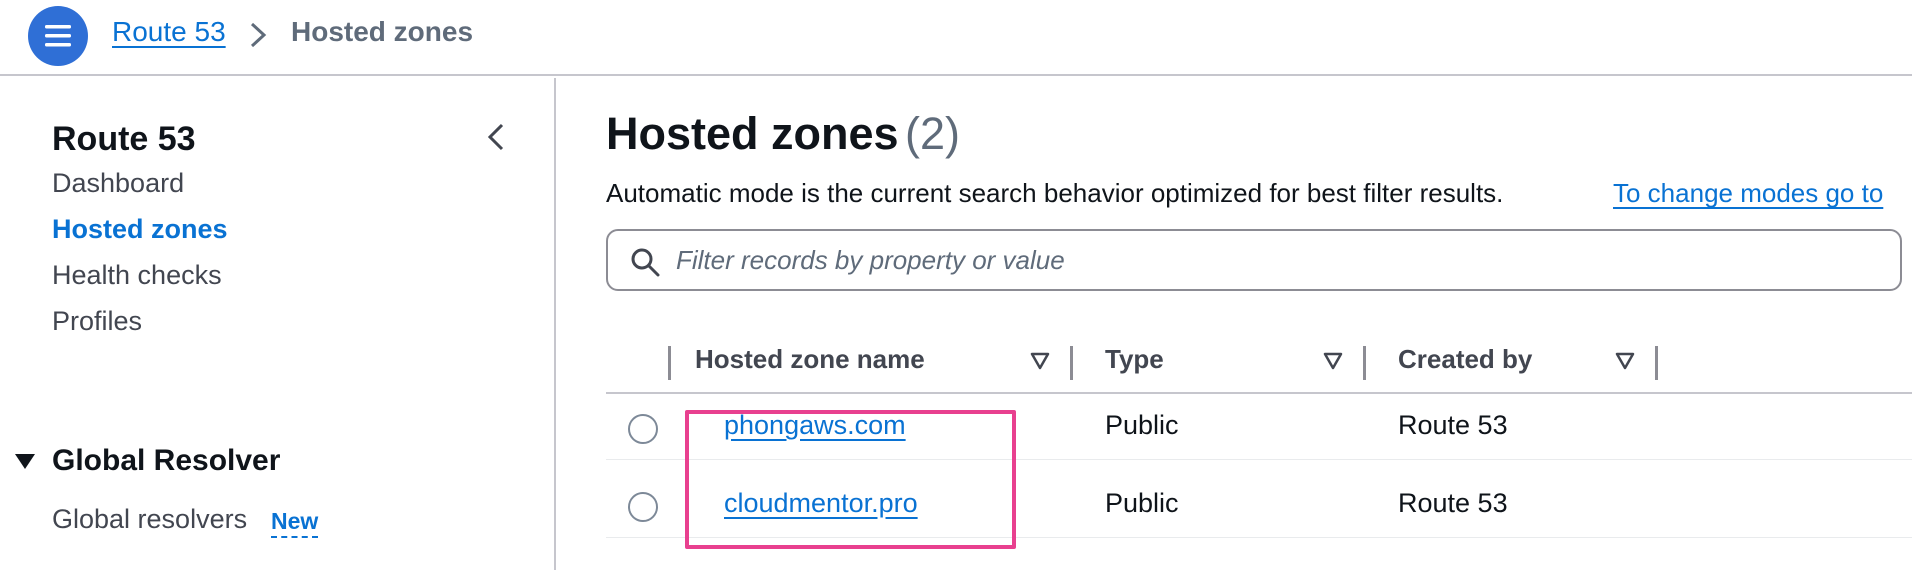  I want to click on table-row: cloudmentor.pro Public Route 53, so click(1259, 506).